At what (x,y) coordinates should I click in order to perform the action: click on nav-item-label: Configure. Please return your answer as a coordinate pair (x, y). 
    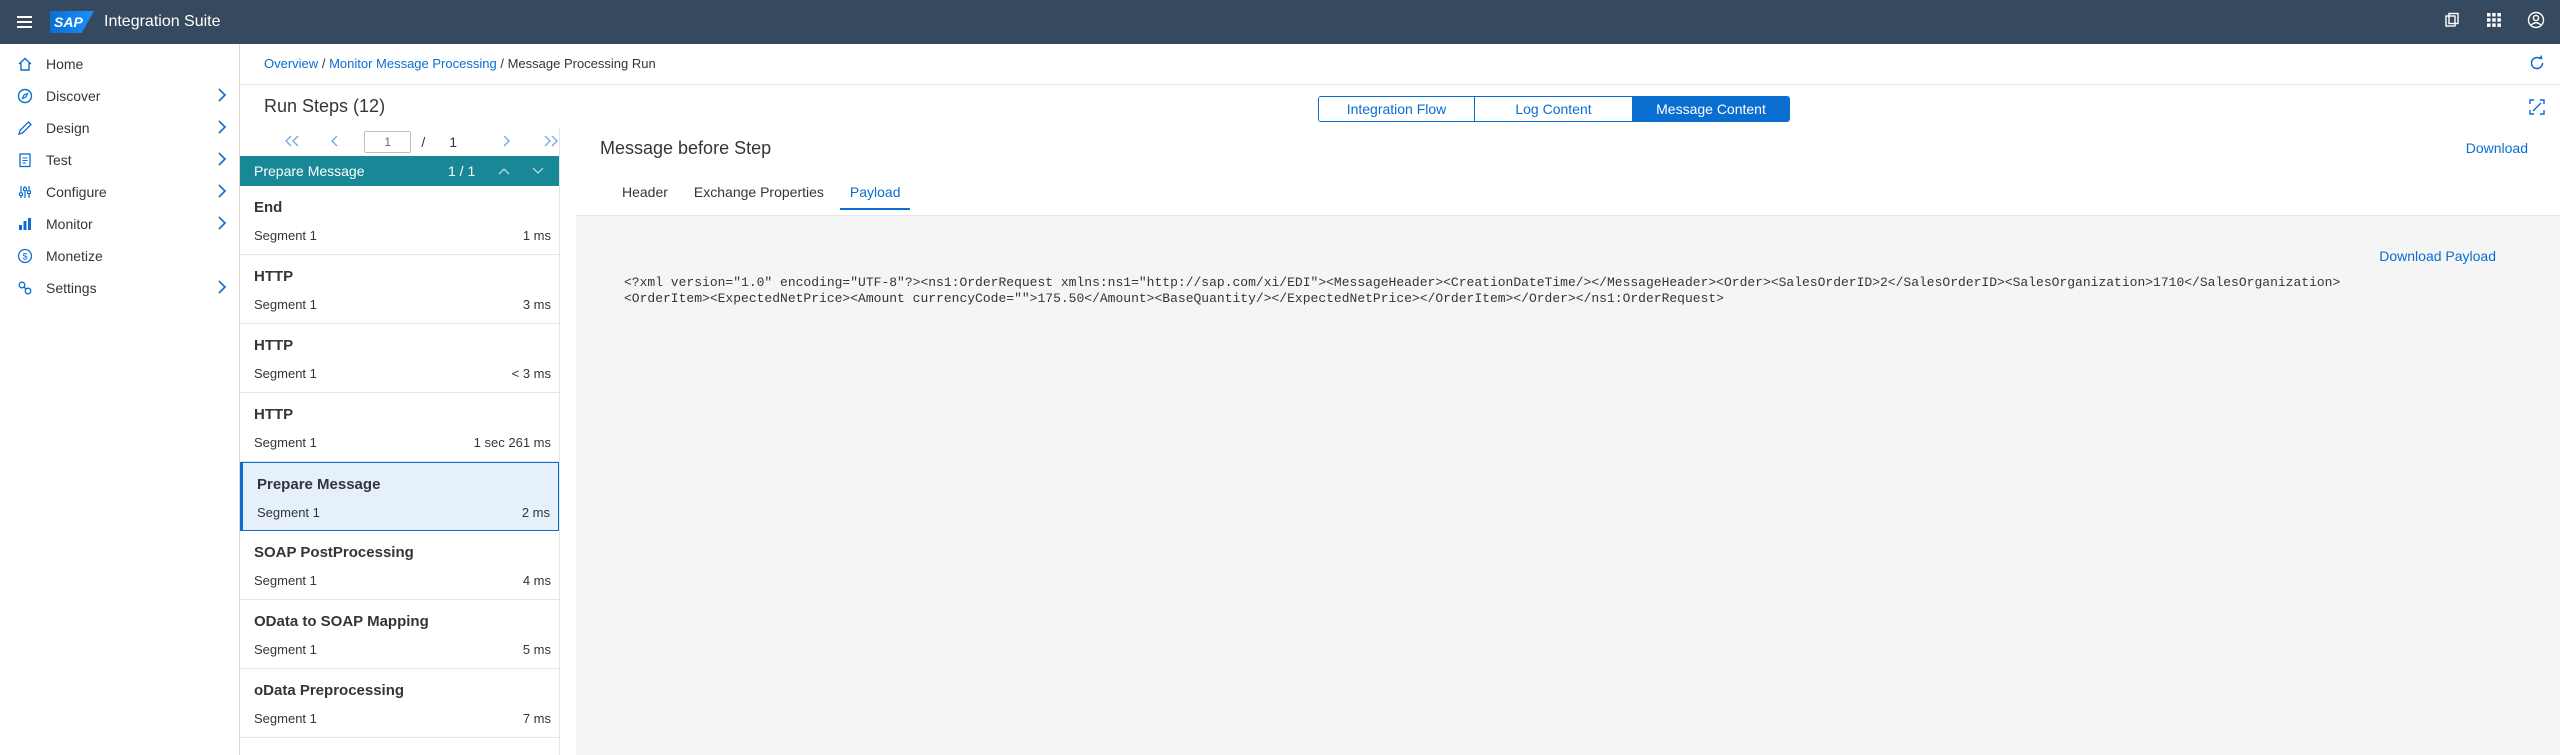
    Looking at the image, I should click on (76, 192).